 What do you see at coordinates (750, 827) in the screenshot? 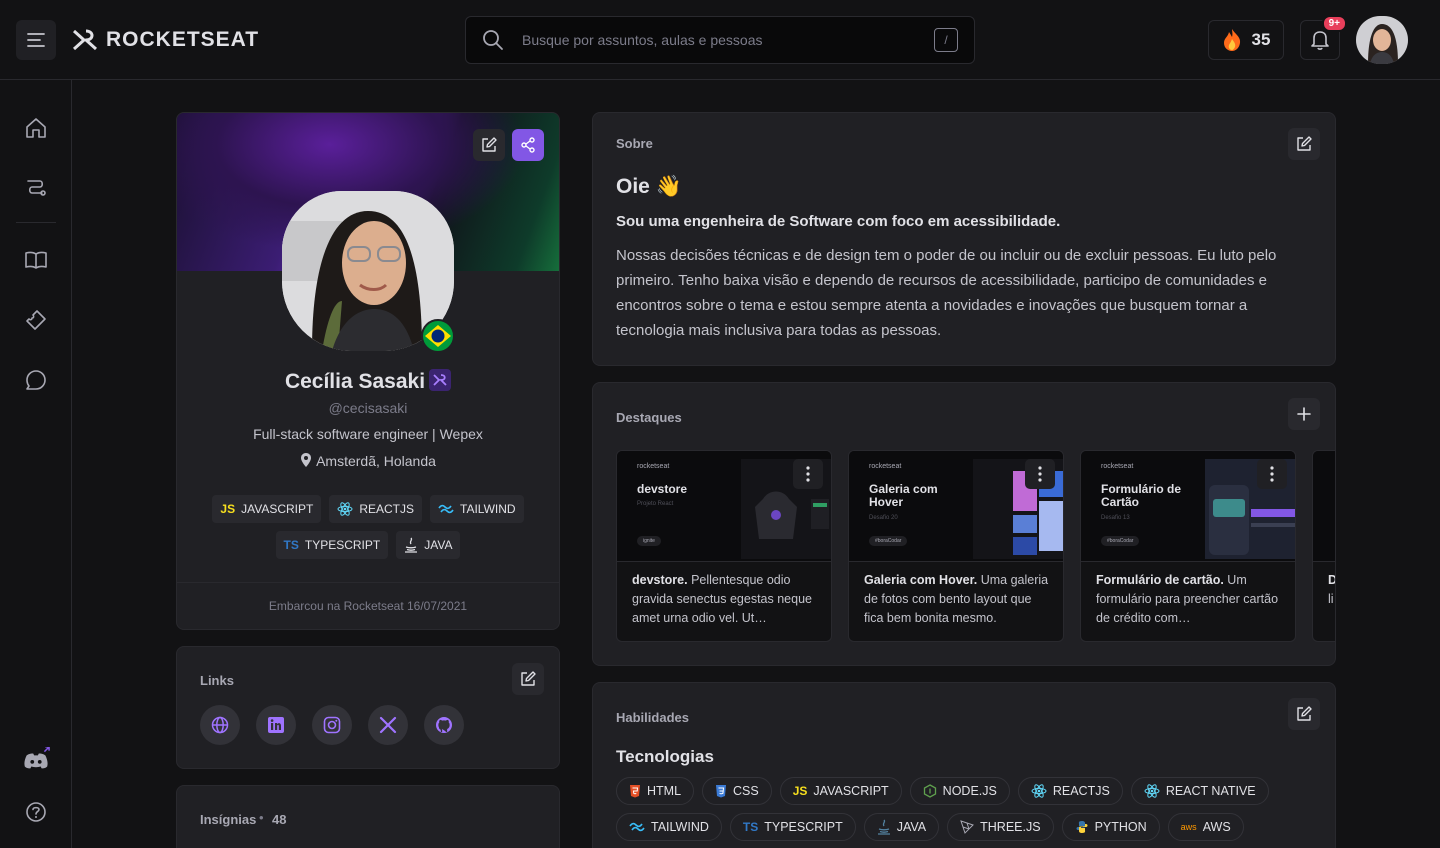
I see `typescript-icon: TS` at bounding box center [750, 827].